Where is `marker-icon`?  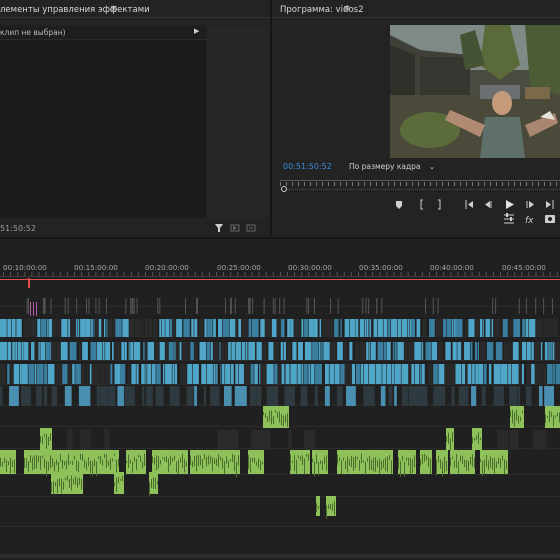
marker-icon is located at coordinates (399, 205).